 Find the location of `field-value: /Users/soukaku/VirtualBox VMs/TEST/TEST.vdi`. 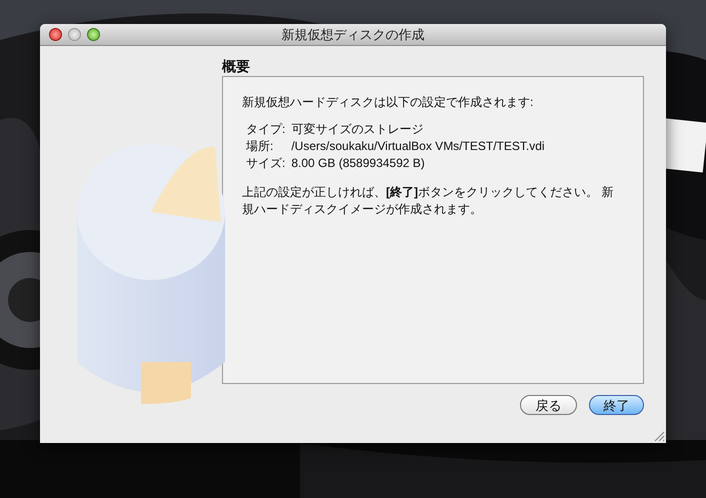

field-value: /Users/soukaku/VirtualBox VMs/TEST/TEST.vdi is located at coordinates (418, 146).